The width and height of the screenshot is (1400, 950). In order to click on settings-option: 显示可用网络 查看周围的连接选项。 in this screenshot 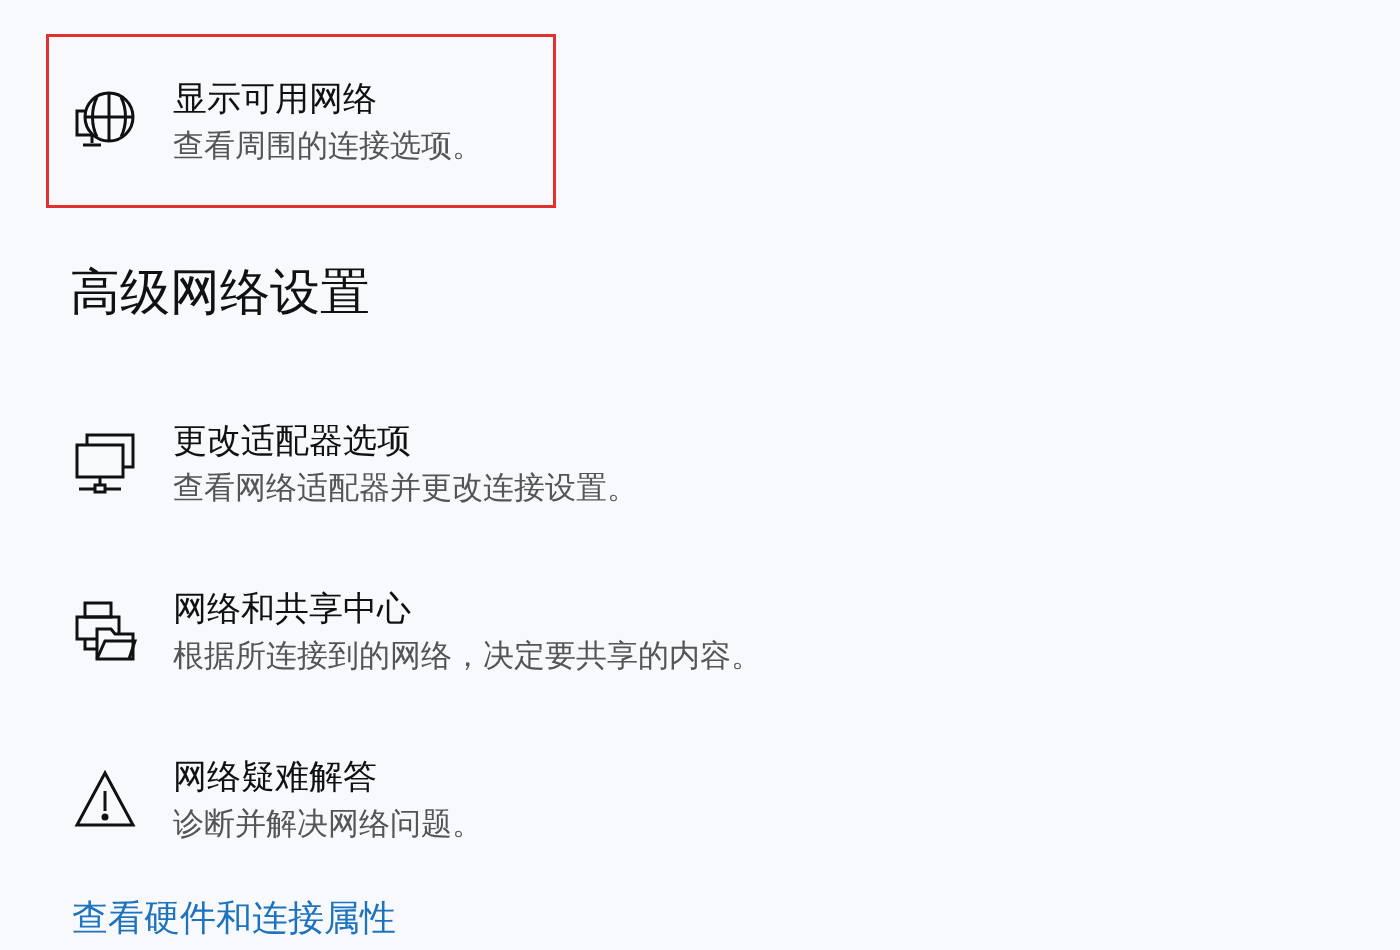, I will do `click(301, 121)`.